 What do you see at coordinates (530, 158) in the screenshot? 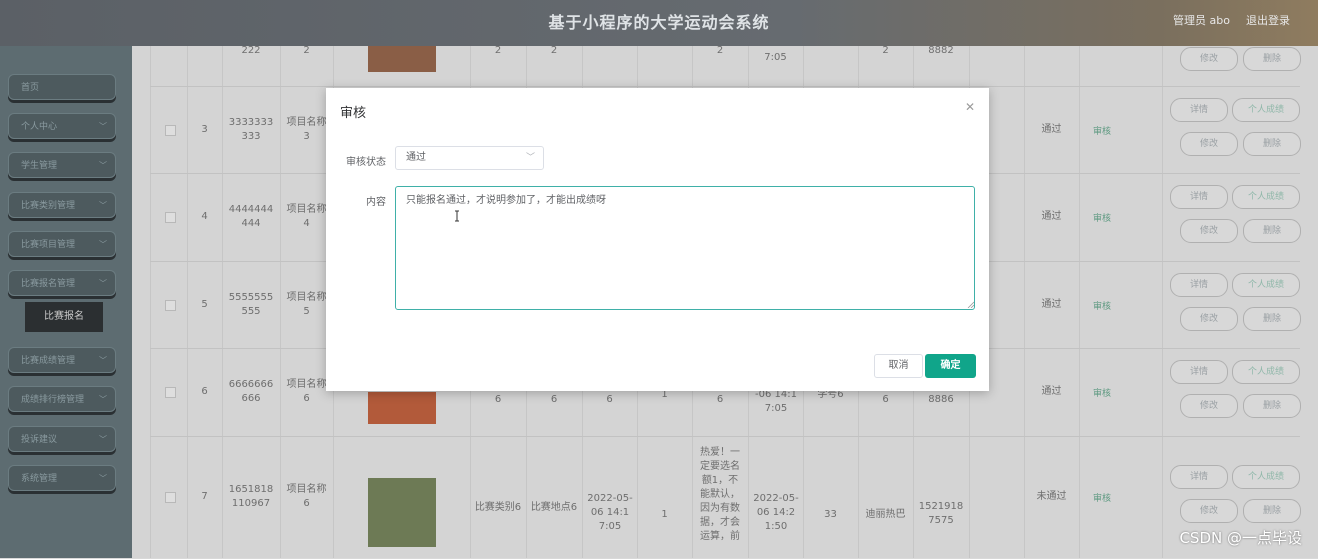
I see `chevron-down-icon: ﹀` at bounding box center [530, 158].